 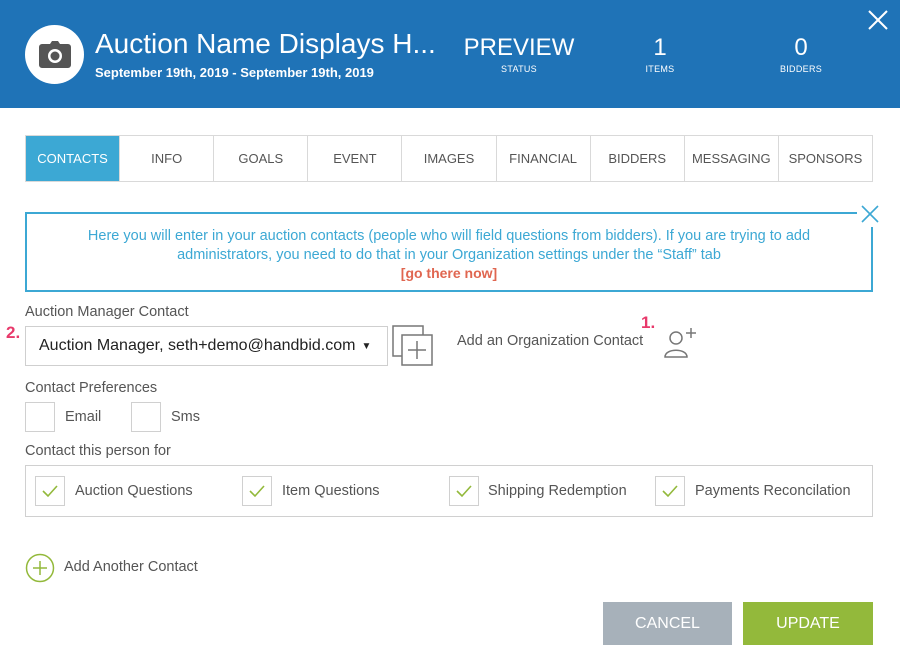 I want to click on item-questions-checkbox, so click(x=257, y=491).